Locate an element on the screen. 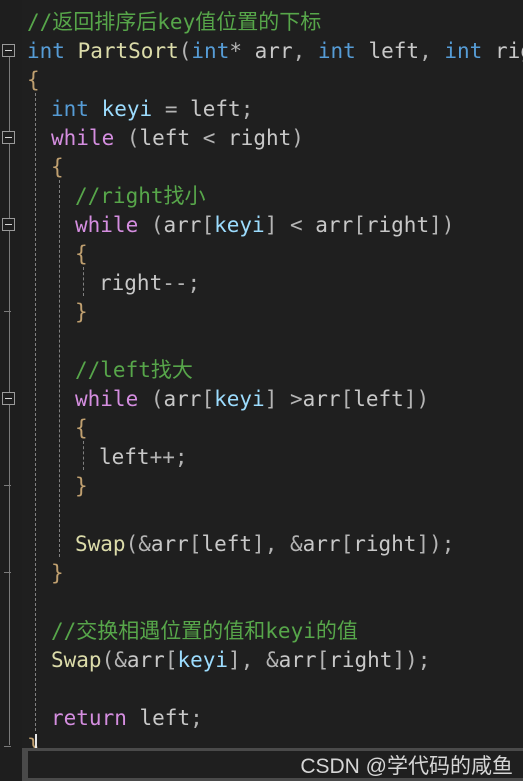  code-token: //交换相遇位置的值和keyi的值 is located at coordinates (204, 631).